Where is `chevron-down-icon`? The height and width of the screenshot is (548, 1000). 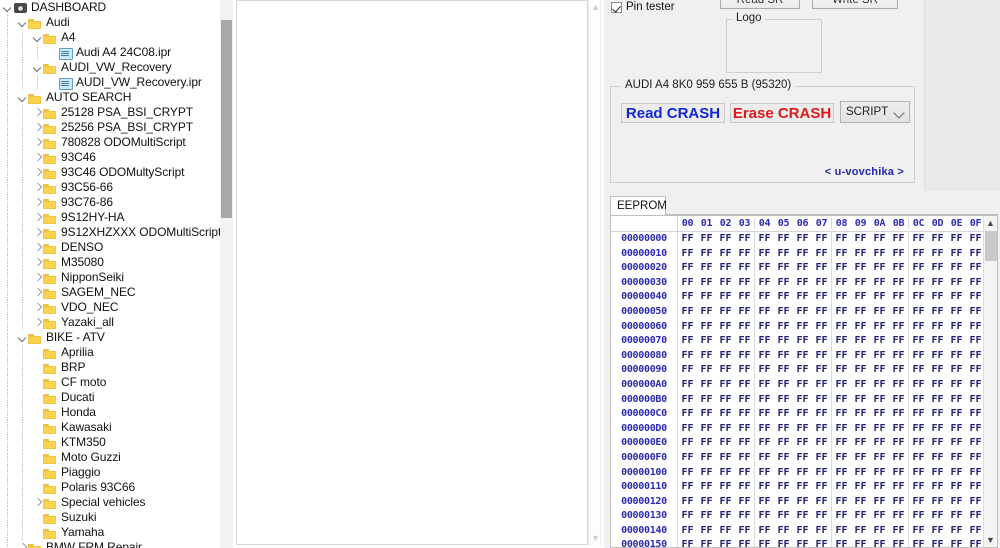 chevron-down-icon is located at coordinates (22, 337).